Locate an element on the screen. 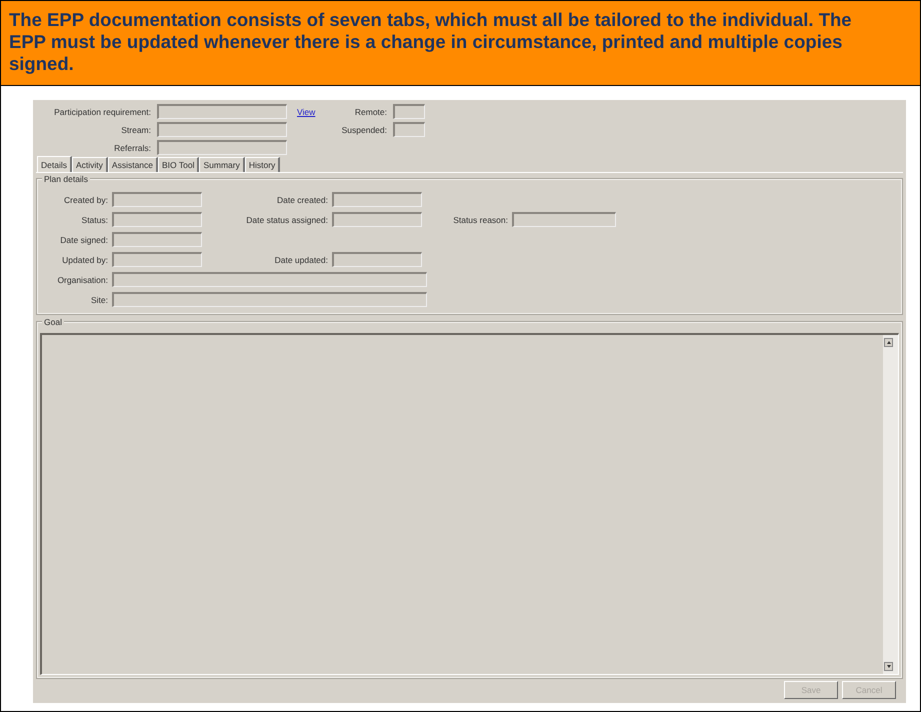 The width and height of the screenshot is (921, 712). field-label: Date created: is located at coordinates (302, 199).